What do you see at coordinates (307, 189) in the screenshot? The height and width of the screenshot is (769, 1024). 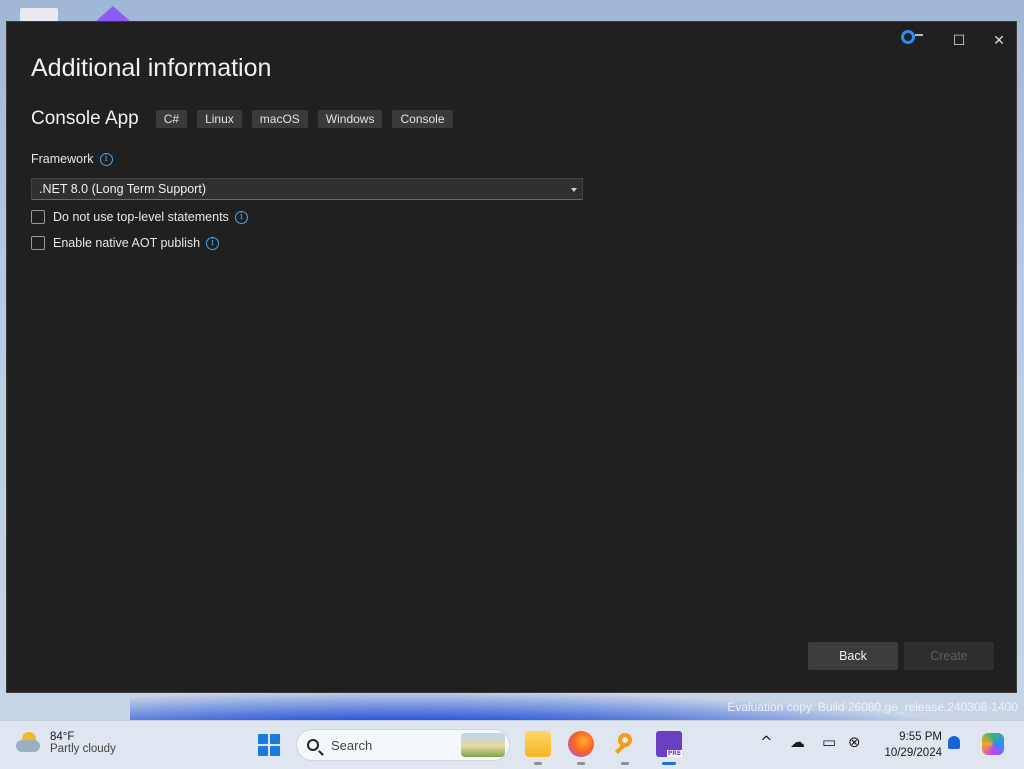 I see `framework-select: .NET 8.0 (Long Term Support)` at bounding box center [307, 189].